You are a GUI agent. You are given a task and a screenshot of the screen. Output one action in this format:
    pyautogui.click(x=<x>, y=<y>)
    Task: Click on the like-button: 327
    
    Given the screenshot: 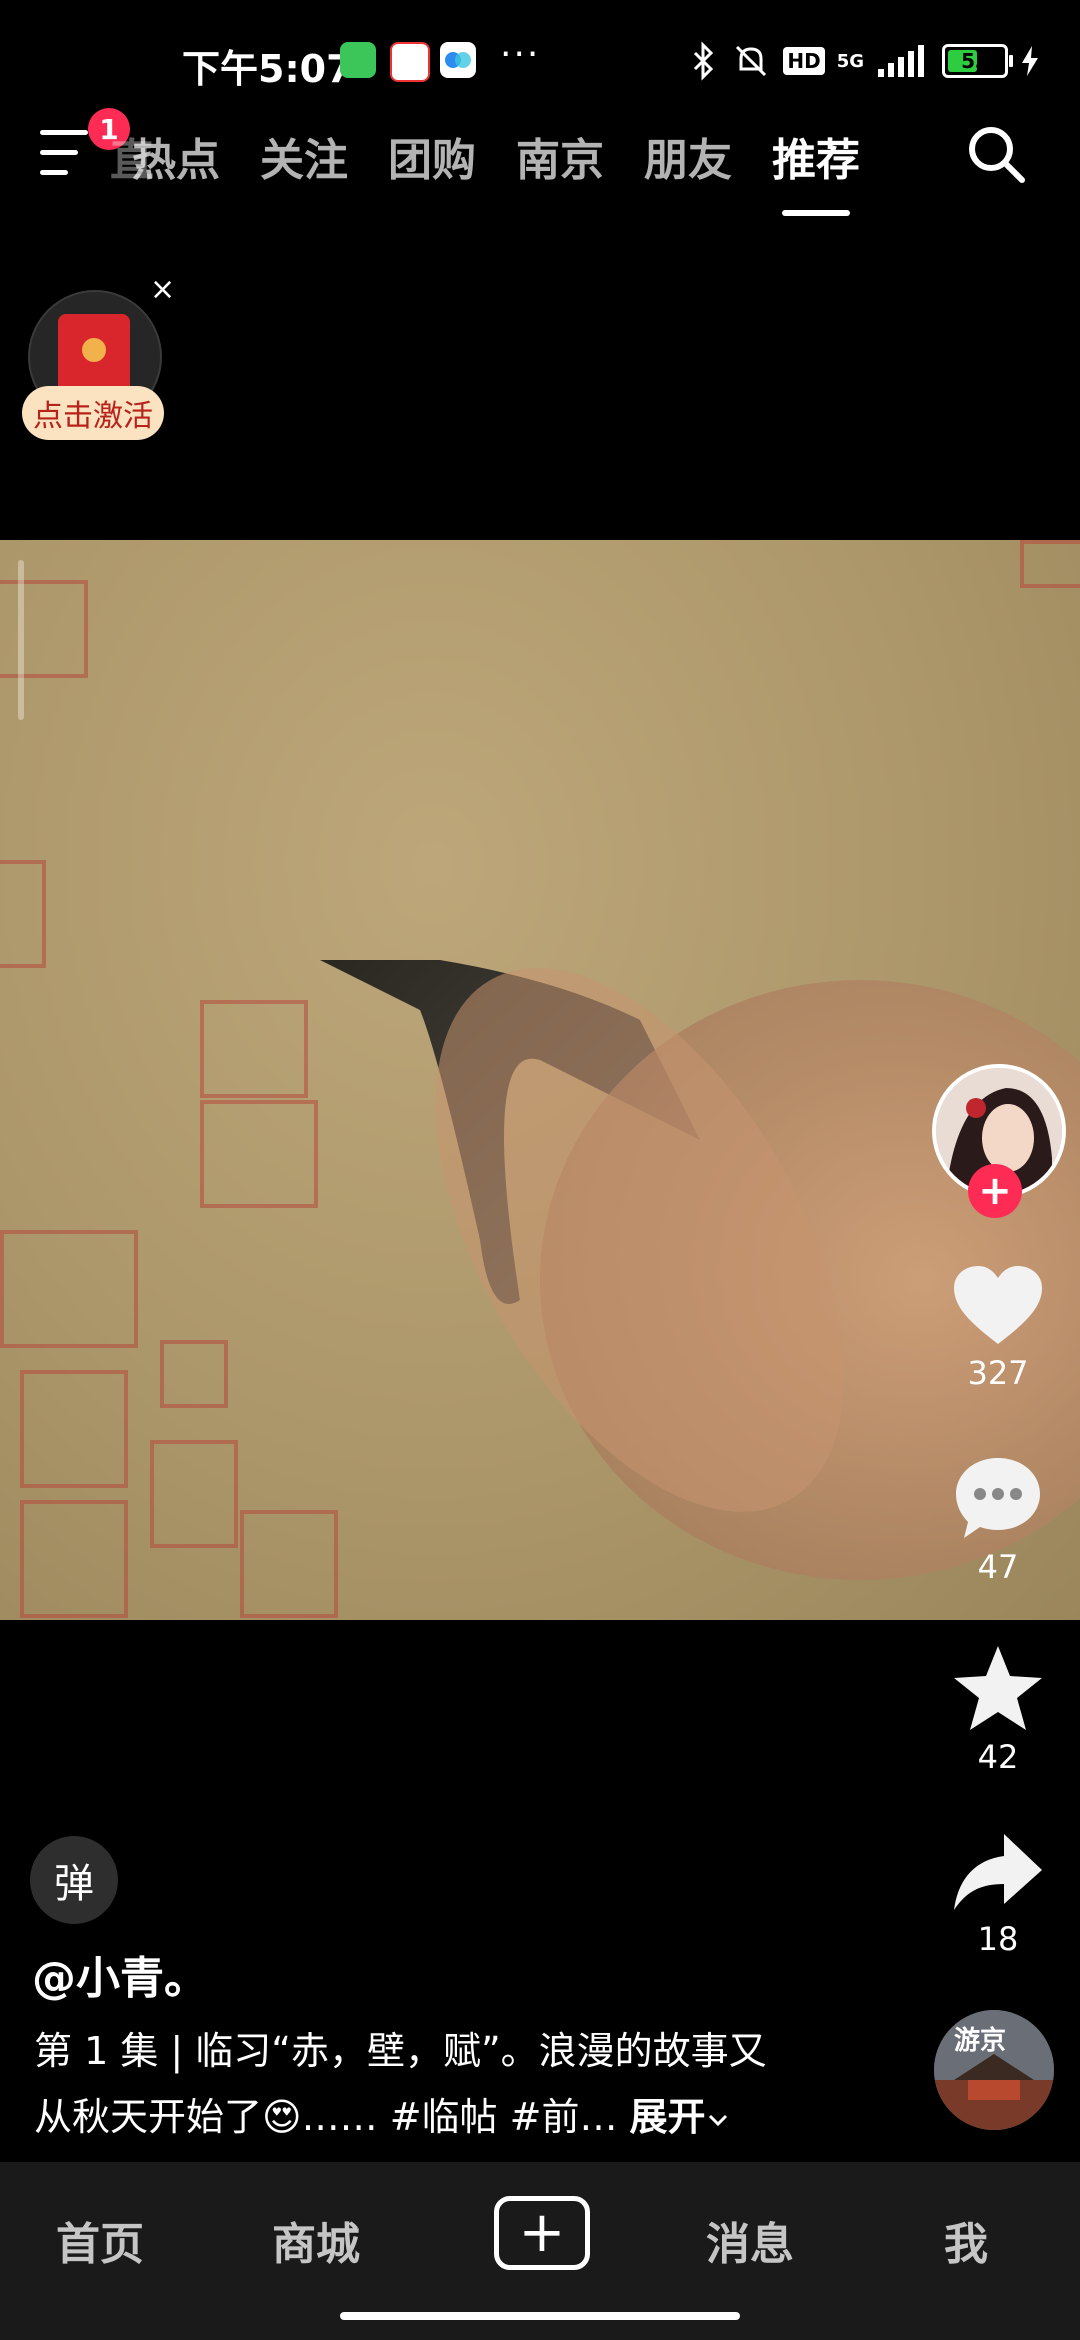 What is the action you would take?
    pyautogui.click(x=998, y=1328)
    